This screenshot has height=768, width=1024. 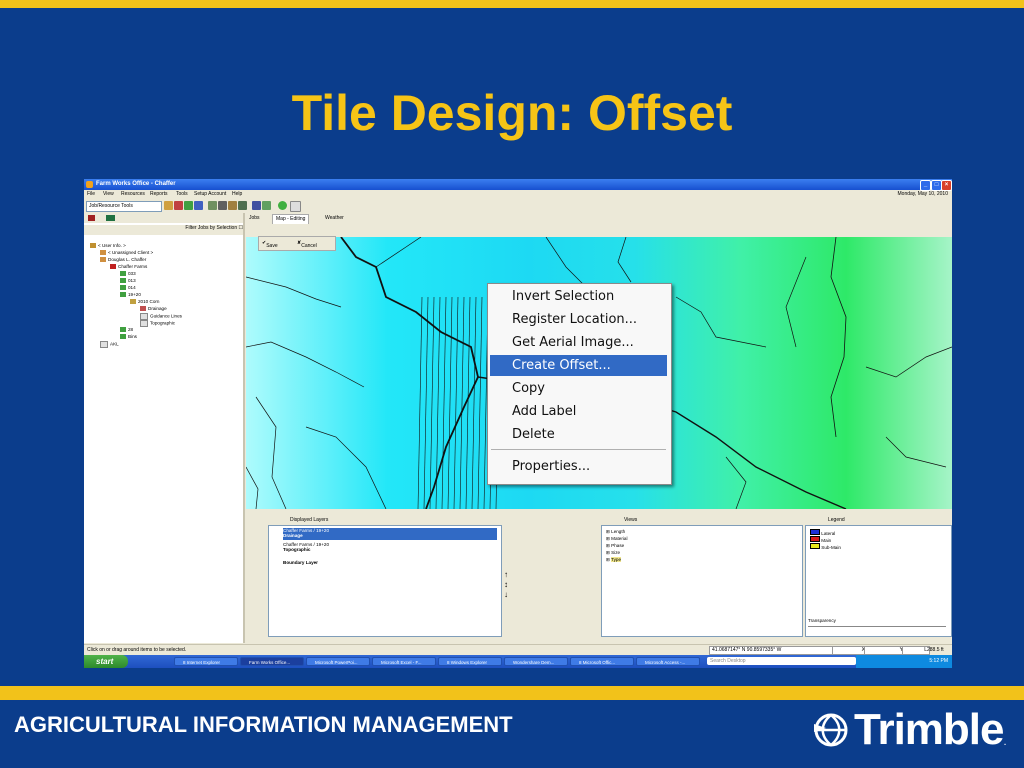 What do you see at coordinates (93, 246) in the screenshot?
I see `folder-icon` at bounding box center [93, 246].